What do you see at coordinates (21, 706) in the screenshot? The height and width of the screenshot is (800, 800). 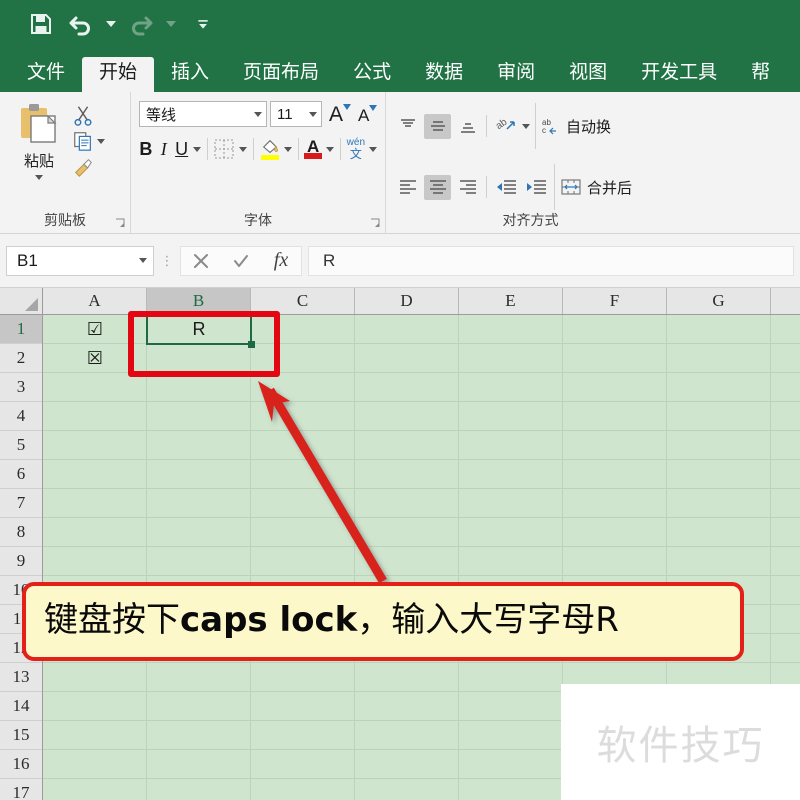 I see `row-header-14: 14` at bounding box center [21, 706].